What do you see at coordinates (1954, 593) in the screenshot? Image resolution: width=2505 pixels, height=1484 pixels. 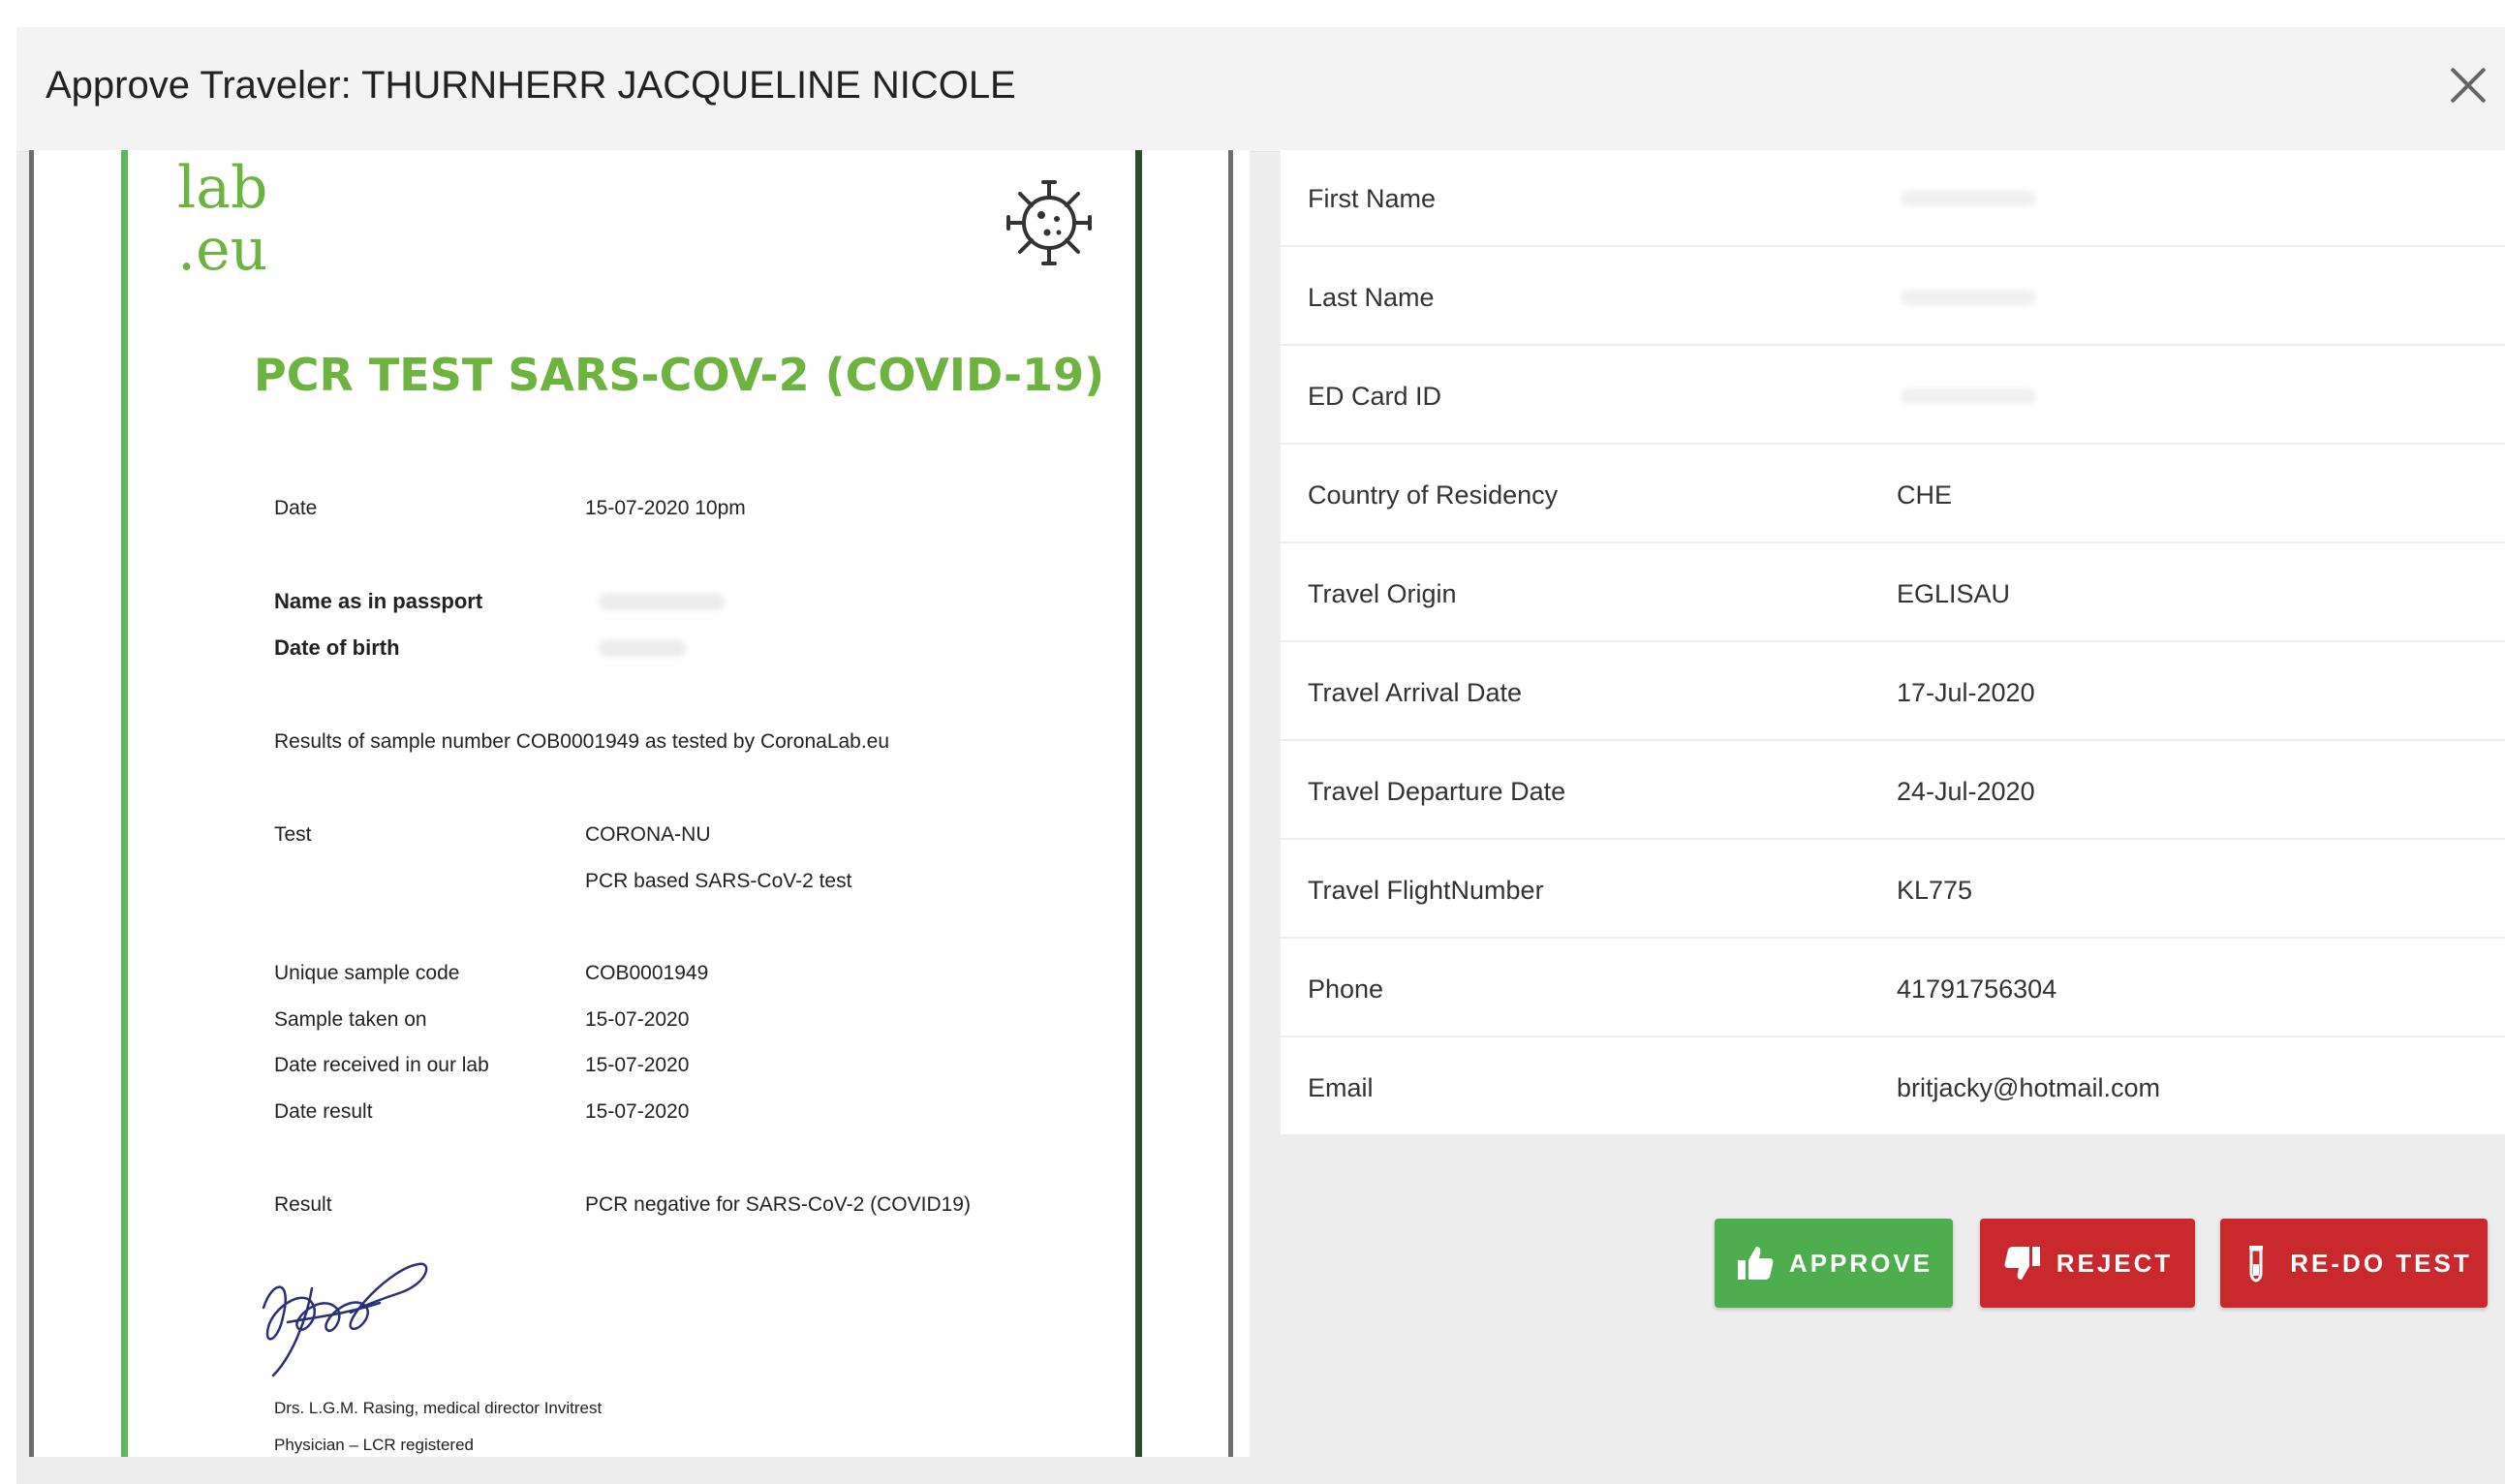 I see `travel-origin-value: EGLISAU` at bounding box center [1954, 593].